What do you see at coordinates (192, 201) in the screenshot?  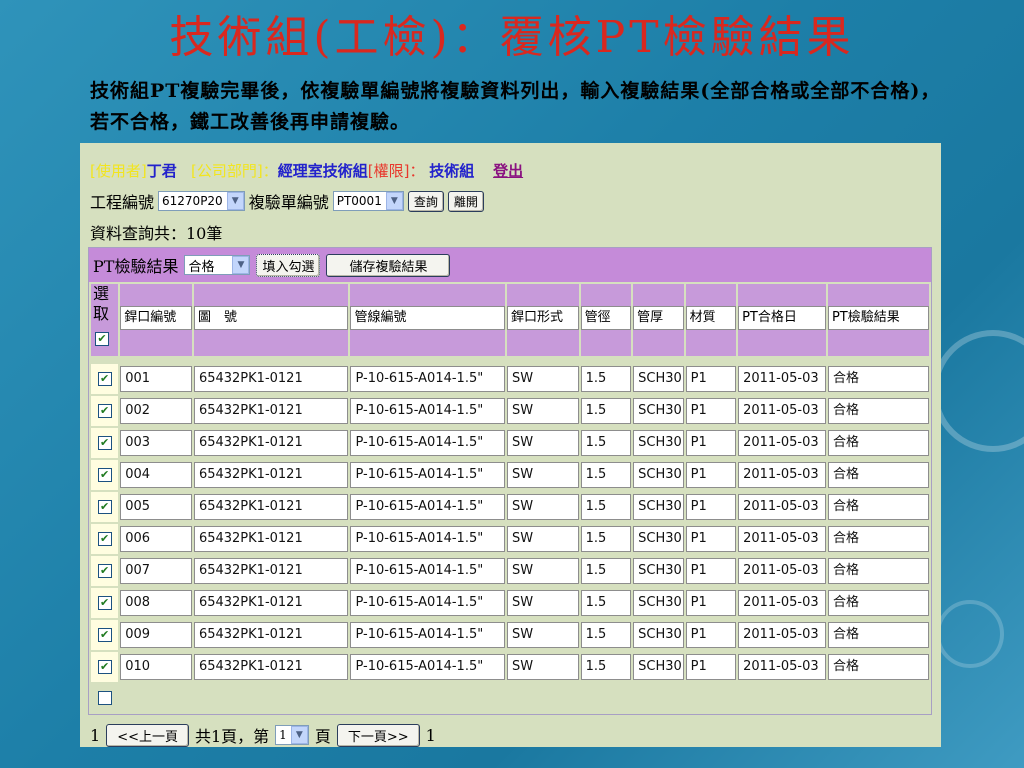 I see `project-select-value: 61270P20` at bounding box center [192, 201].